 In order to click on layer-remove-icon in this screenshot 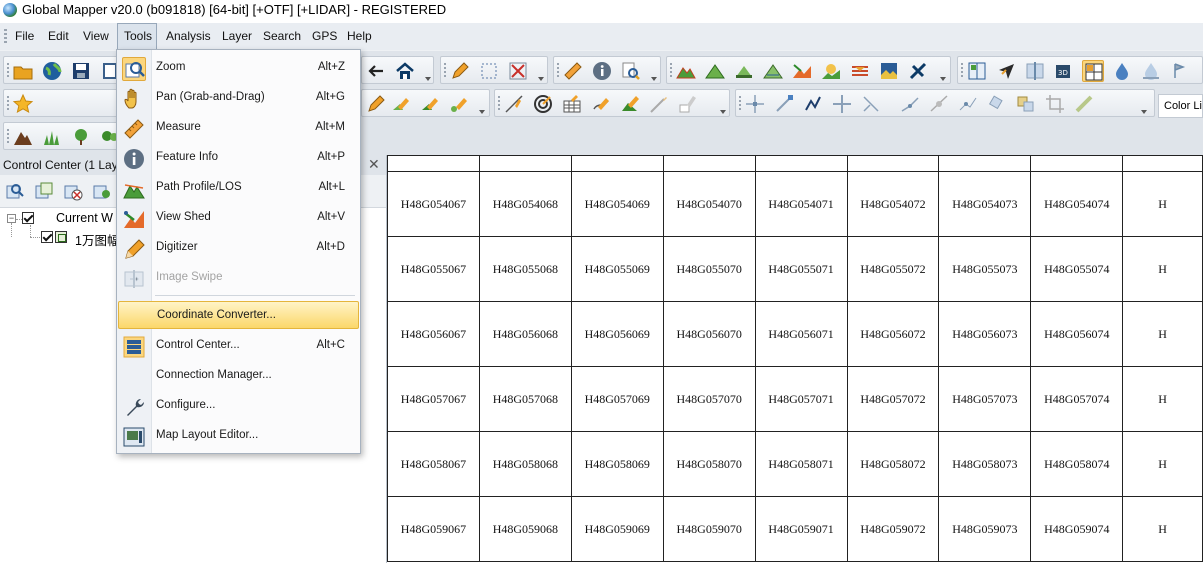, I will do `click(73, 191)`.